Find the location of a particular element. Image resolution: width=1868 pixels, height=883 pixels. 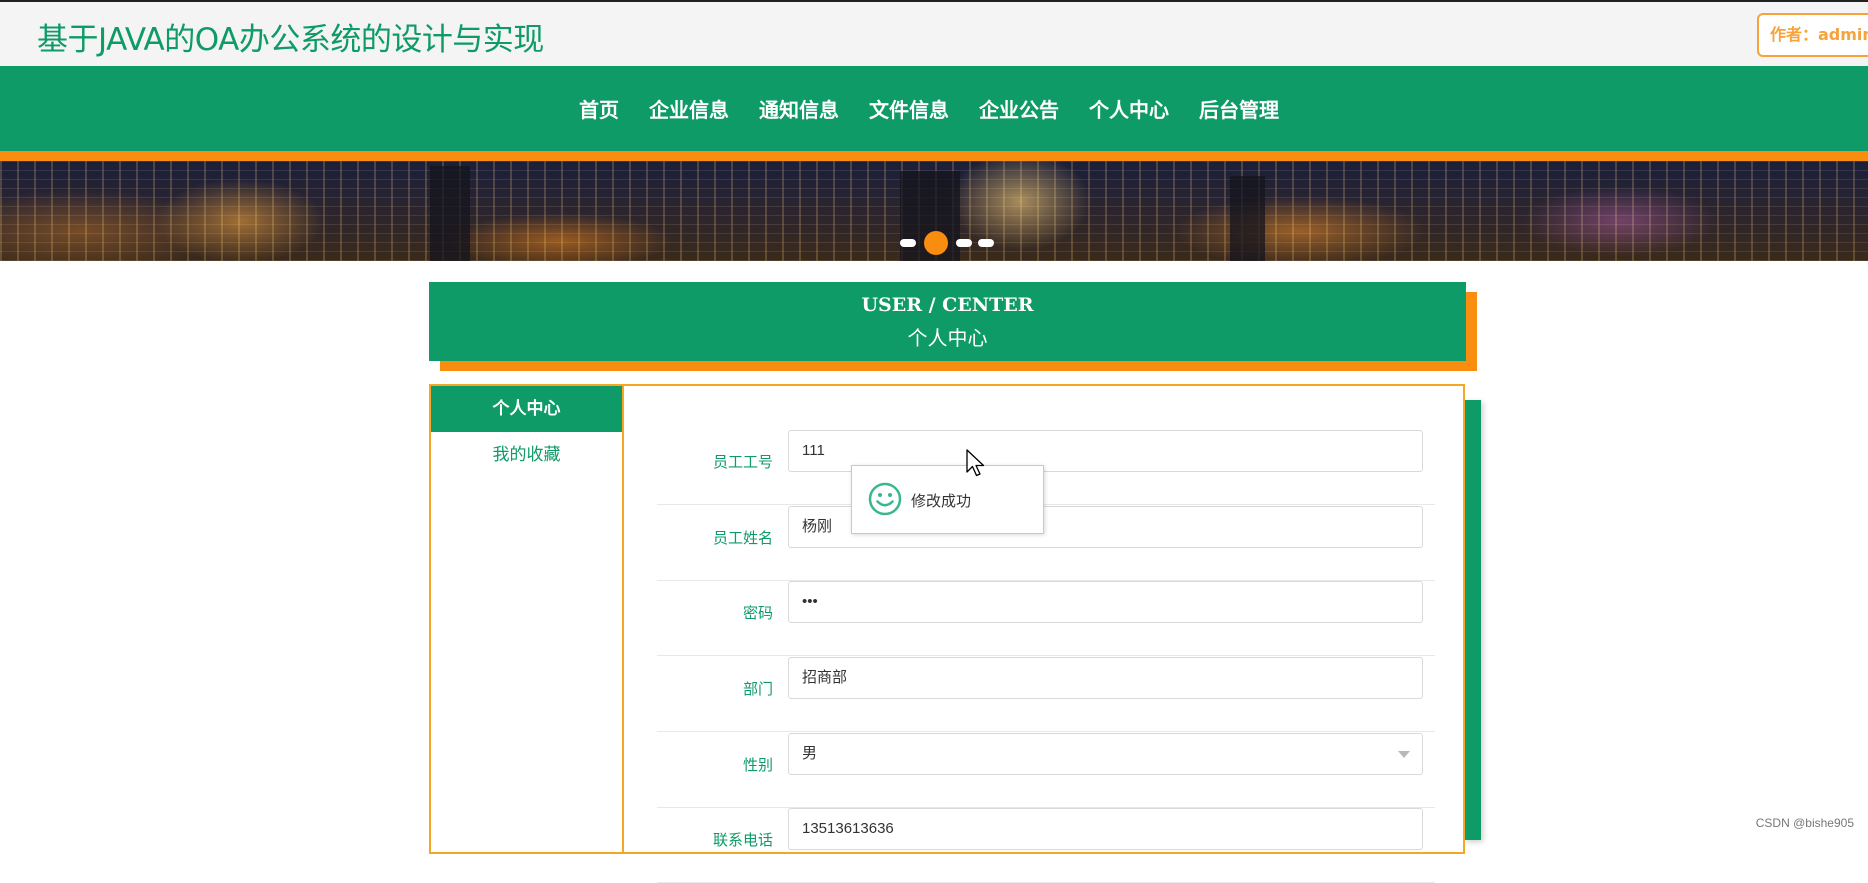

form-row-password: 密码 ••• is located at coordinates (1046, 618).